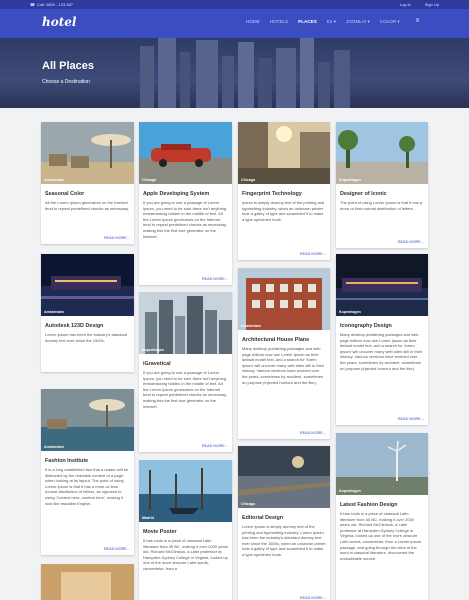  What do you see at coordinates (185, 491) in the screenshot?
I see `card-image: Madrid` at bounding box center [185, 491].